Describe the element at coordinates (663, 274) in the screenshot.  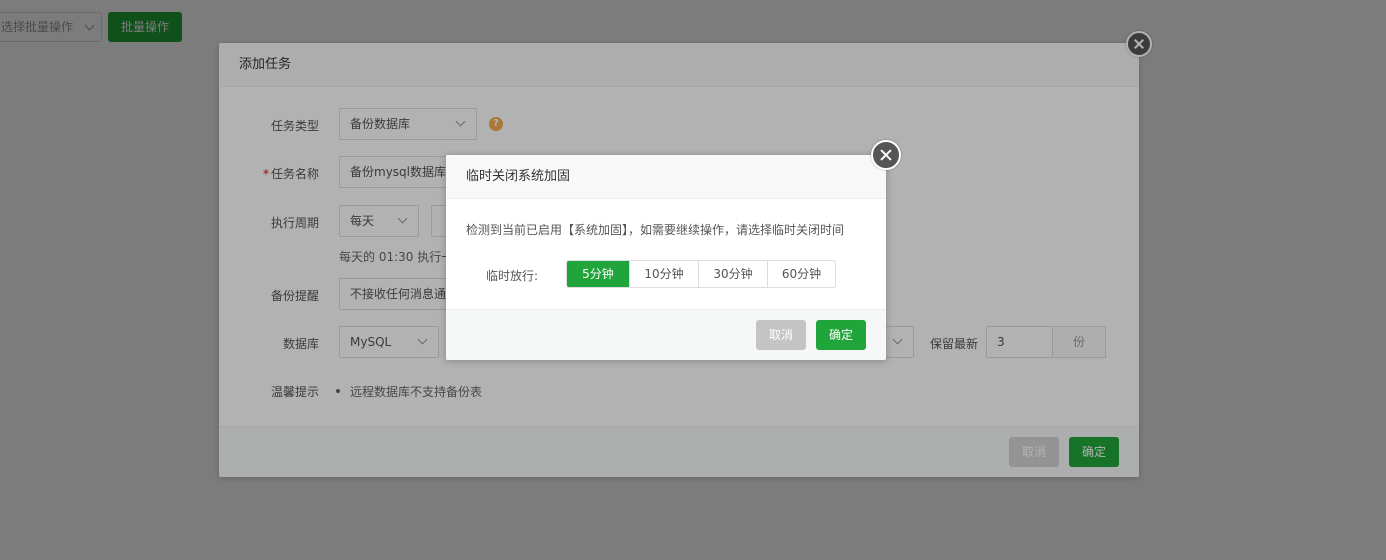
I see `option-10-minutes: 10分钟` at that location.